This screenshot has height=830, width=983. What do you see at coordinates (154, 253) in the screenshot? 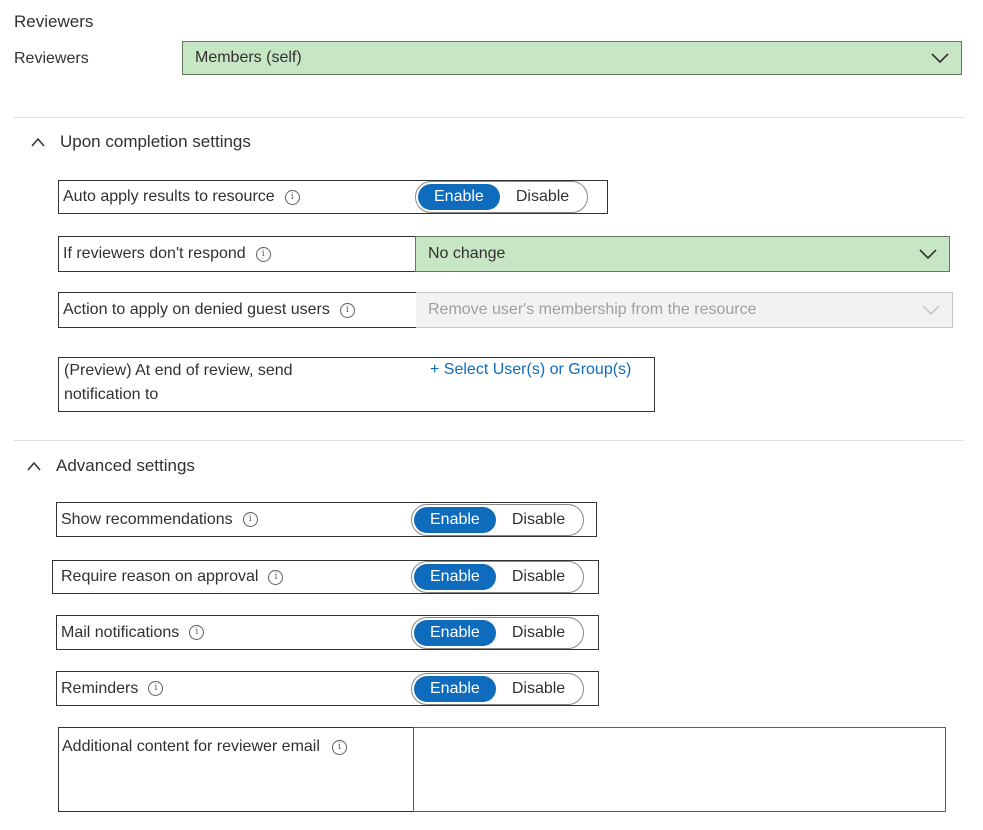
I see `no-response-label: If reviewers don't respond` at bounding box center [154, 253].